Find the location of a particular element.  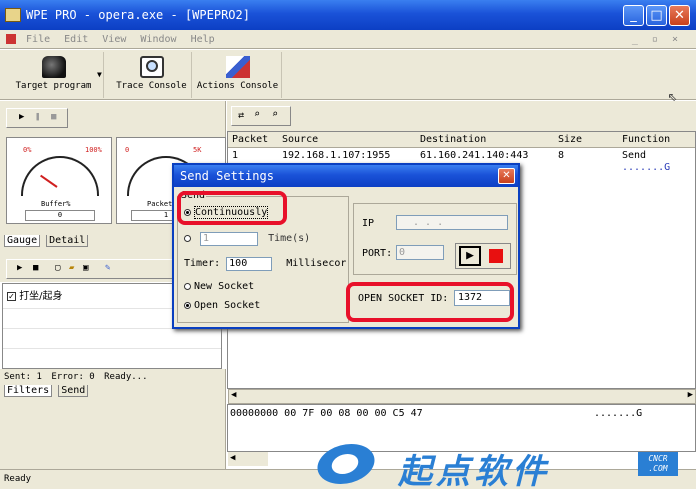

filter-buttons: ▶ ■ ▢ ▰ ▣ ✎ is located at coordinates (101, 269).